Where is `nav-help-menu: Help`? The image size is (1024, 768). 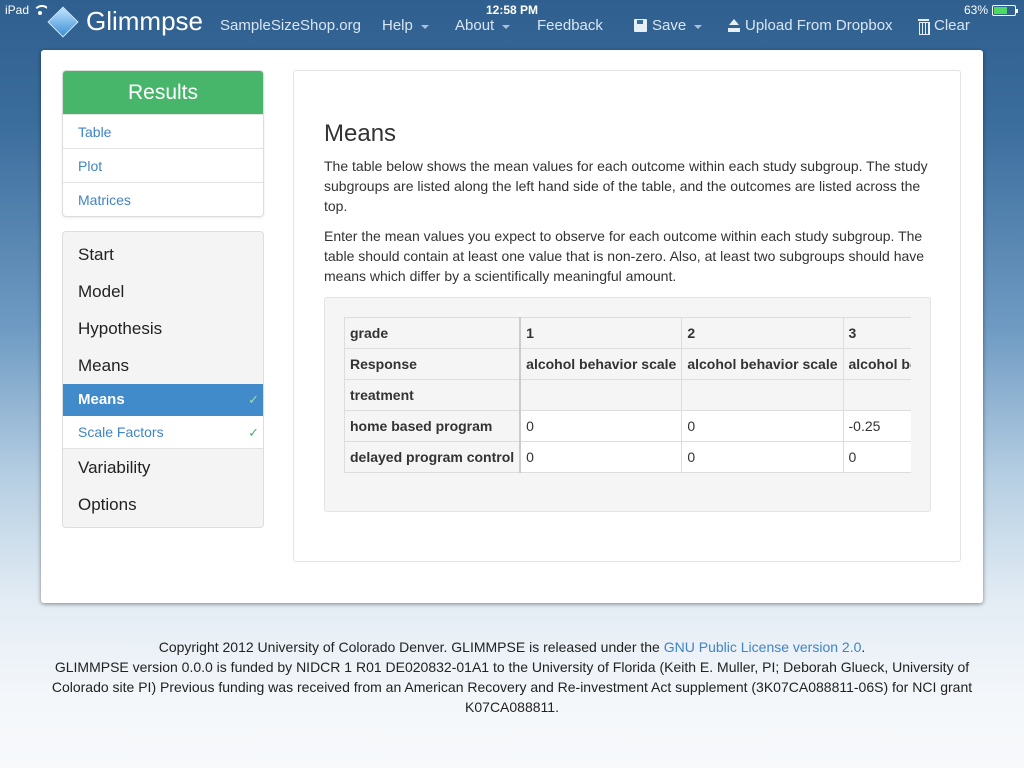 nav-help-menu: Help is located at coordinates (405, 25).